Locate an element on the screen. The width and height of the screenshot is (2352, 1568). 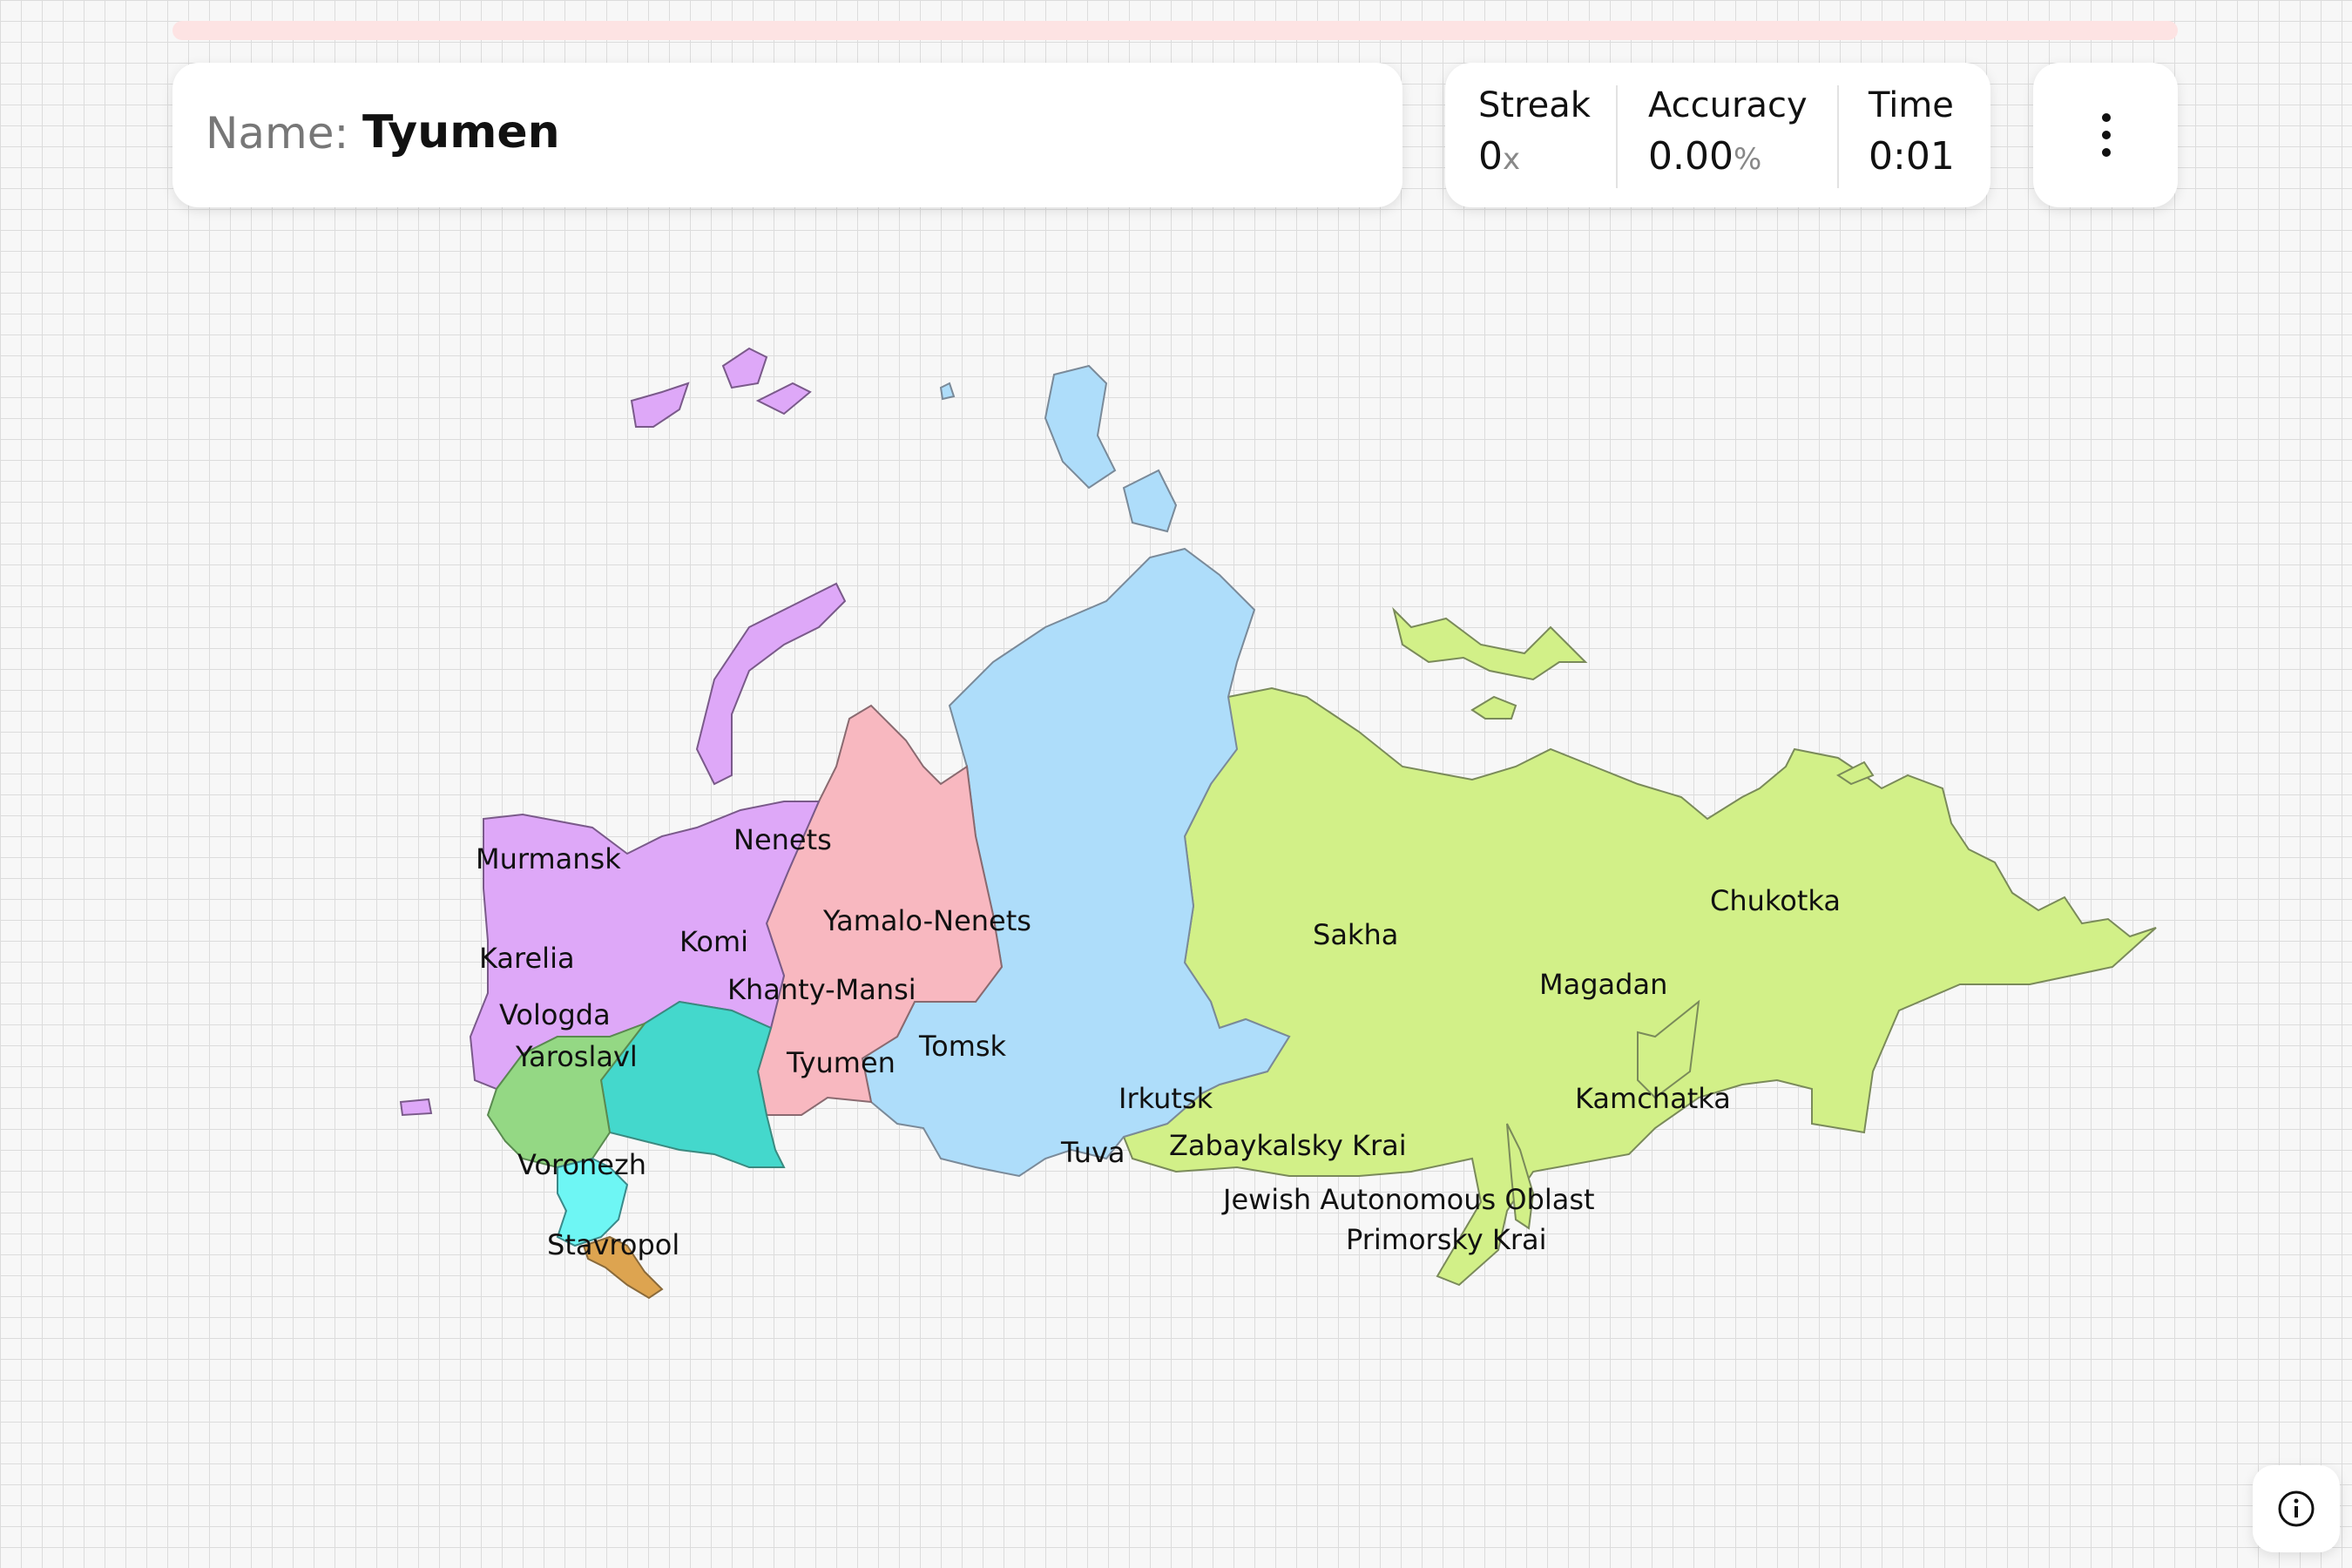
region-label: Stavropol is located at coordinates (613, 1244).